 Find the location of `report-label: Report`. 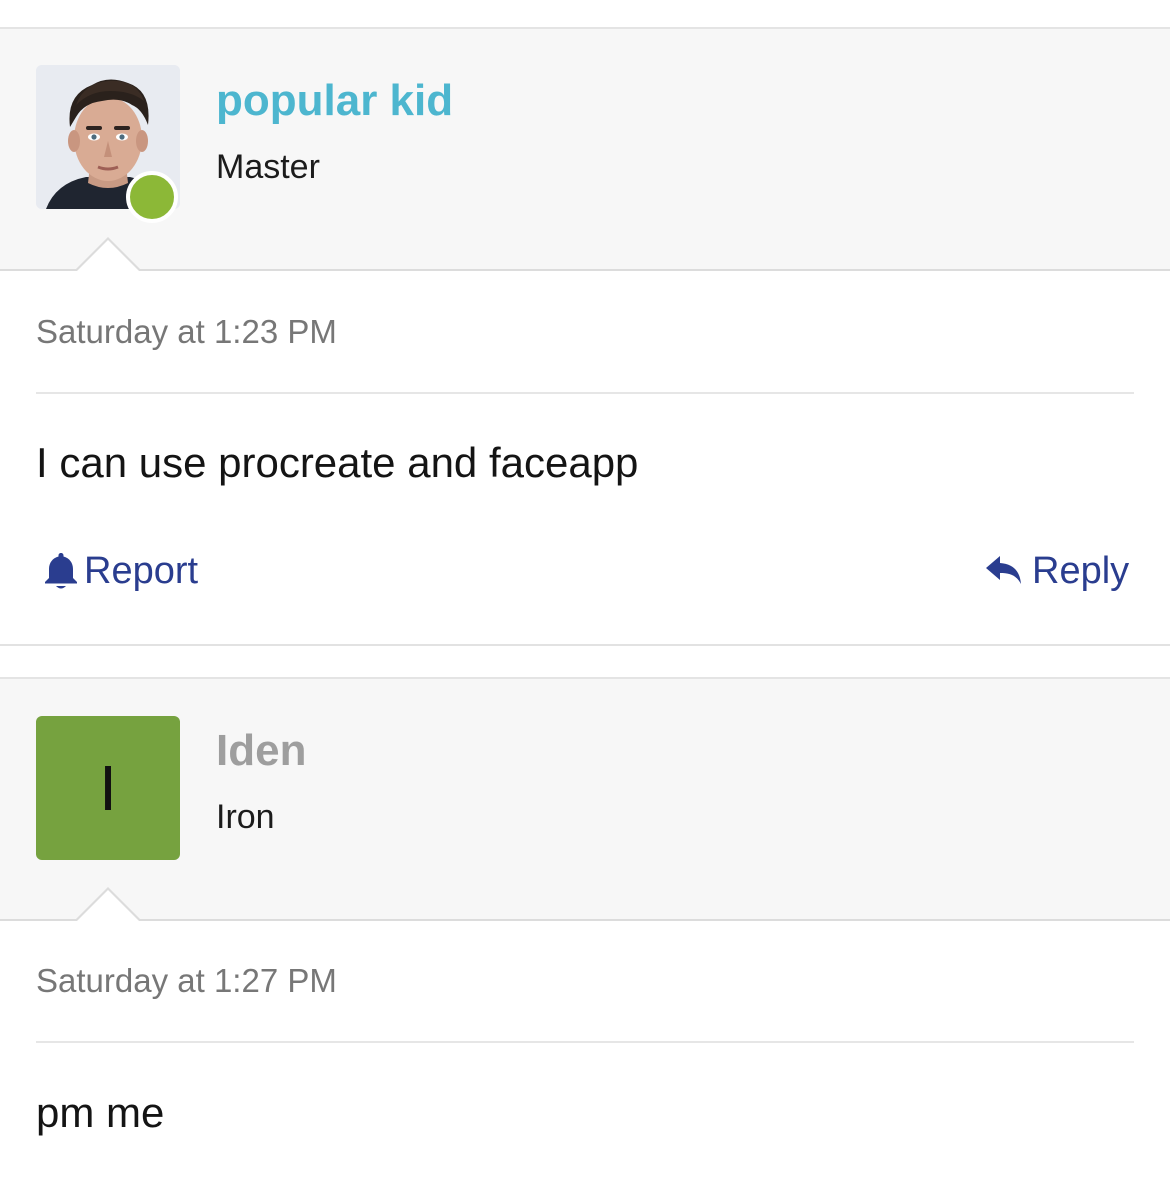

report-label: Report is located at coordinates (141, 571).